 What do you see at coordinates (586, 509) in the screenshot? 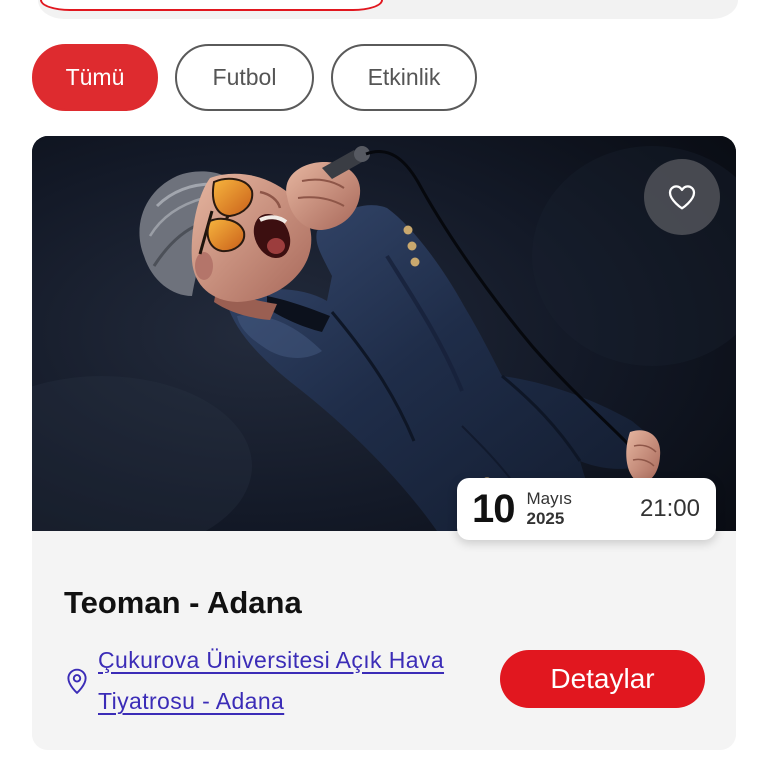
I see `date-badge: 10 Mayıs 2025 21:00` at bounding box center [586, 509].